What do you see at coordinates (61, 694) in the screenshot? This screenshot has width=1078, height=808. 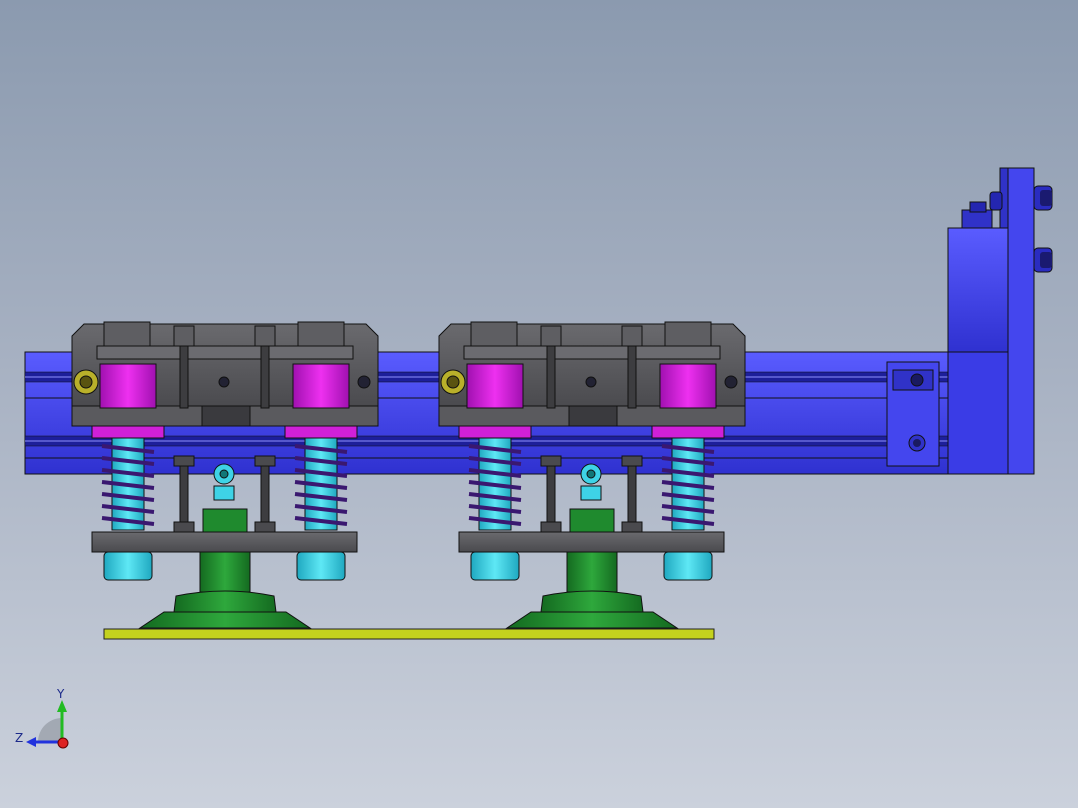 I see `y-axis-label: Y` at bounding box center [61, 694].